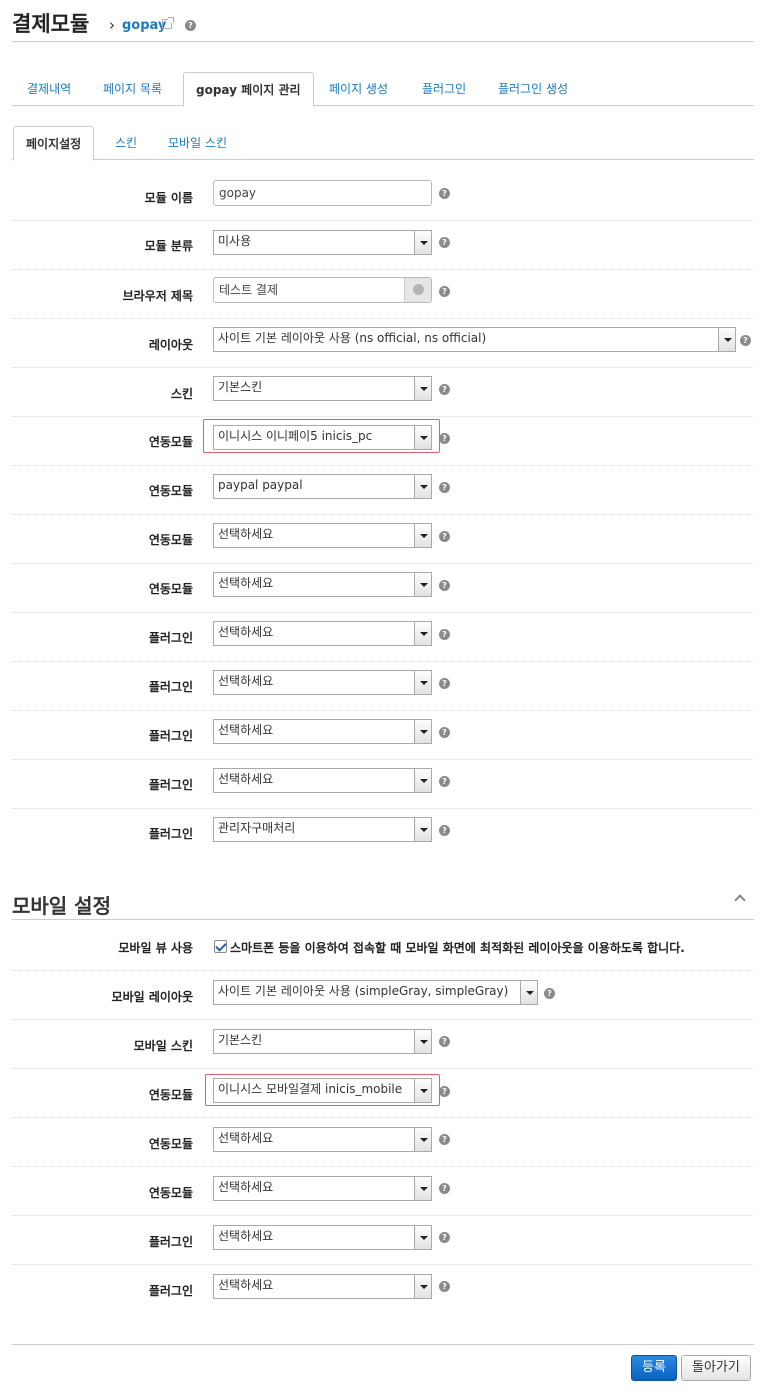  What do you see at coordinates (248, 89) in the screenshot?
I see `tab-page-manage: gopay 페이지 관리` at bounding box center [248, 89].